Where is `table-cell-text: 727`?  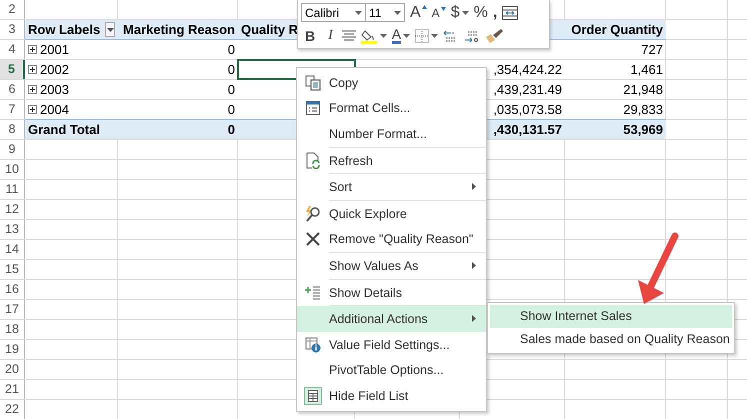
table-cell-text: 727 is located at coordinates (652, 50).